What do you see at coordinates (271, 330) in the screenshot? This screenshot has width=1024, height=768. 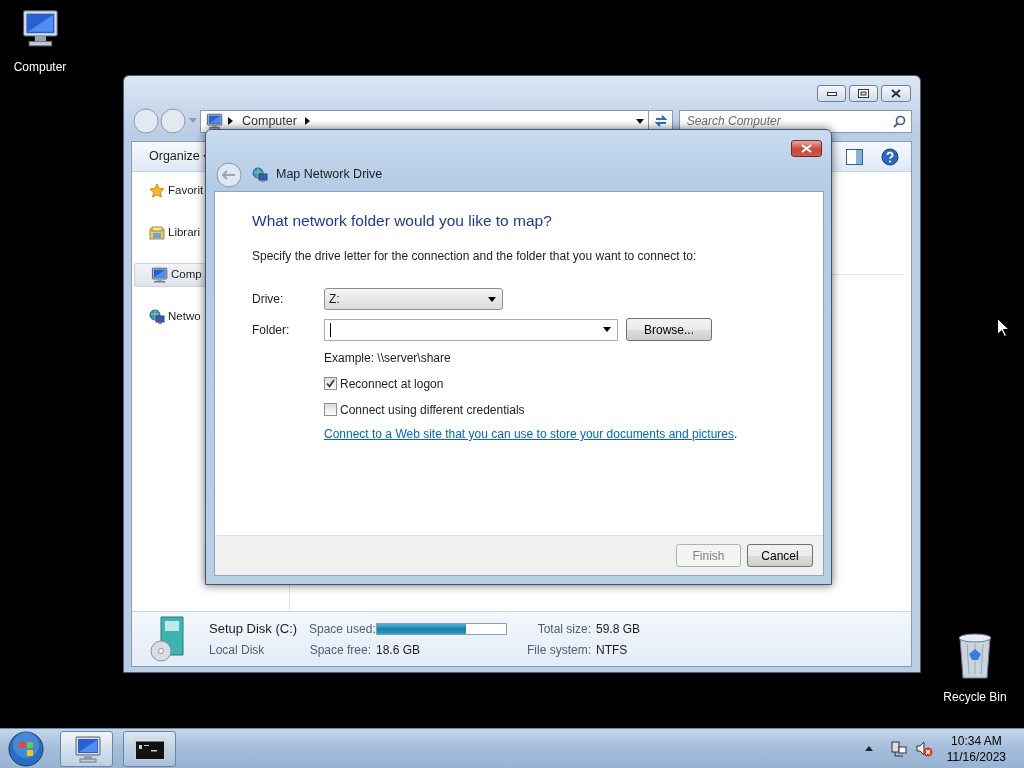 I see `field-label: Folder:` at bounding box center [271, 330].